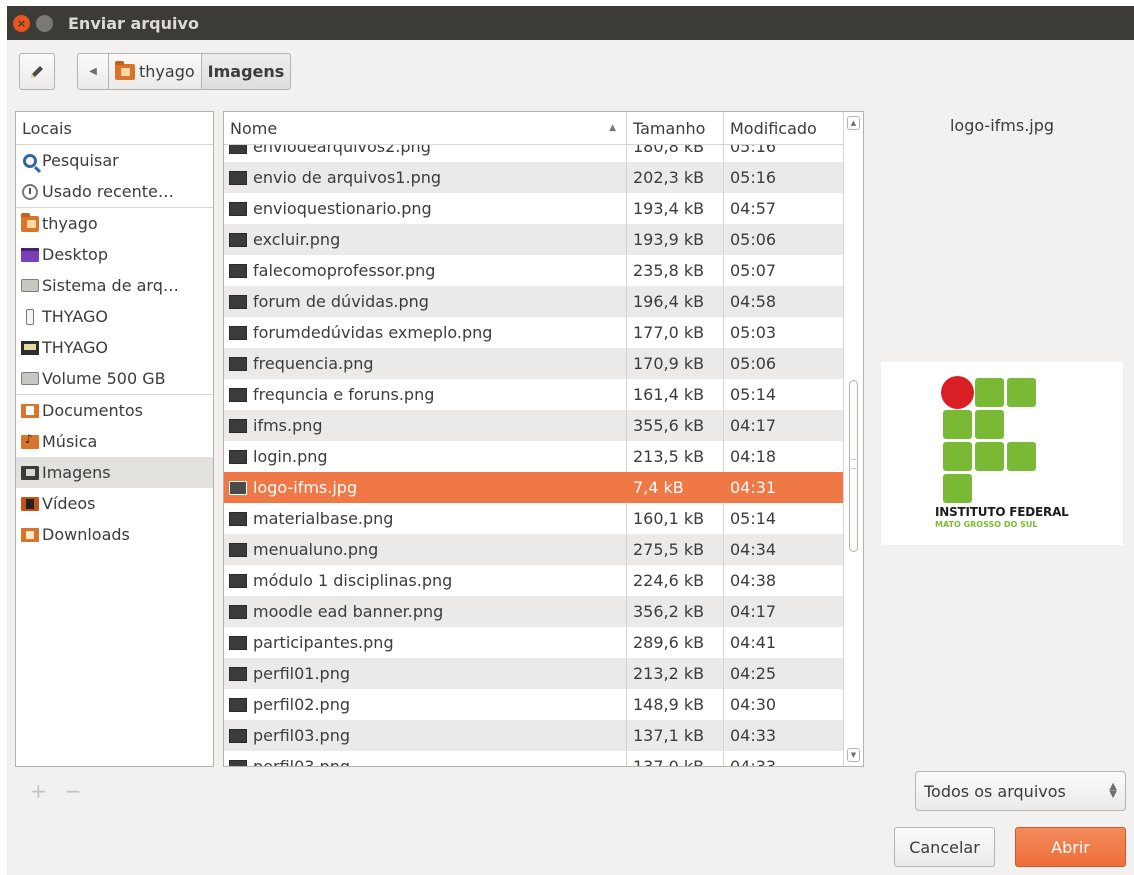 The height and width of the screenshot is (875, 1134). Describe the element at coordinates (534, 239) in the screenshot. I see `file-row: excluir.png 193,9 kB 05:06` at that location.